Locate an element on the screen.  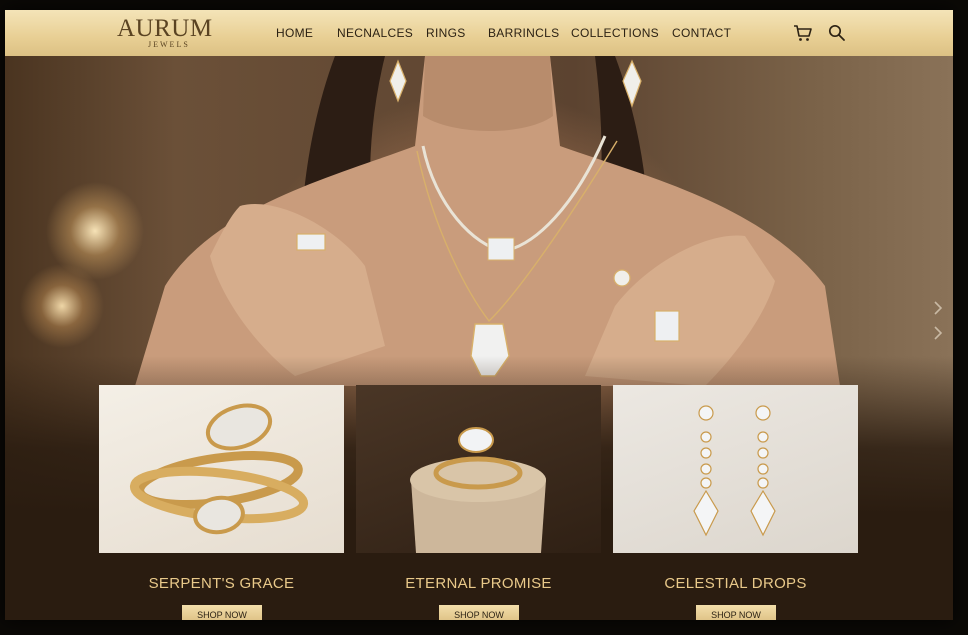
nav-item-contact: CONTACT is located at coordinates (701, 33).